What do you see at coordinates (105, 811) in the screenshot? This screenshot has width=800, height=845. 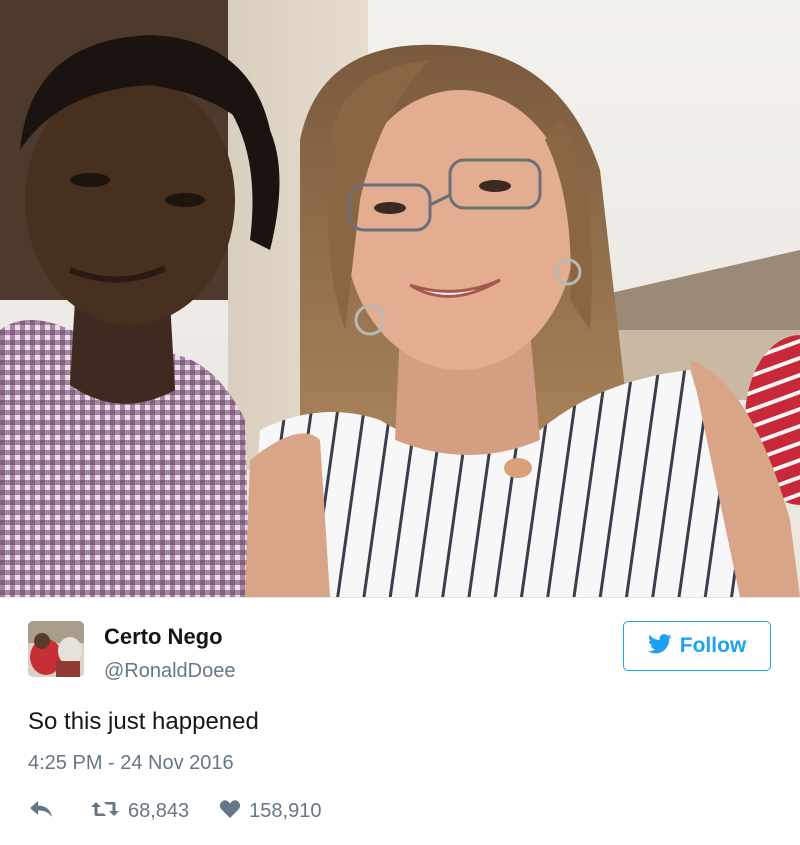 I see `retweet-icon` at bounding box center [105, 811].